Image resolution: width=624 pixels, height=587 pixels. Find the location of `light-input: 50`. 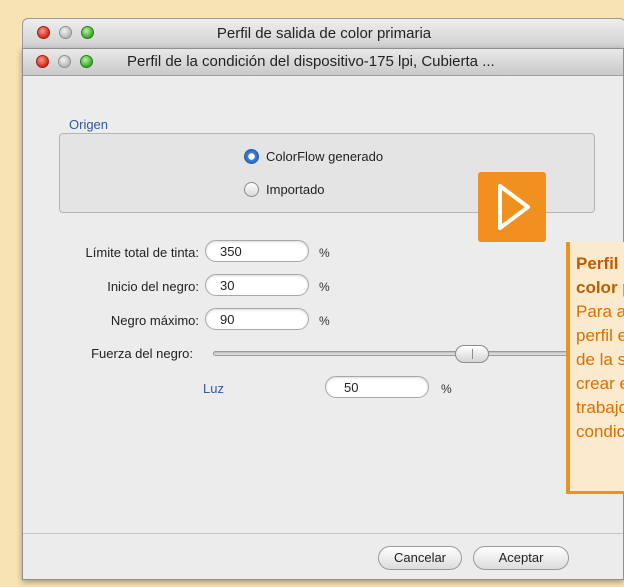

light-input: 50 is located at coordinates (377, 387).